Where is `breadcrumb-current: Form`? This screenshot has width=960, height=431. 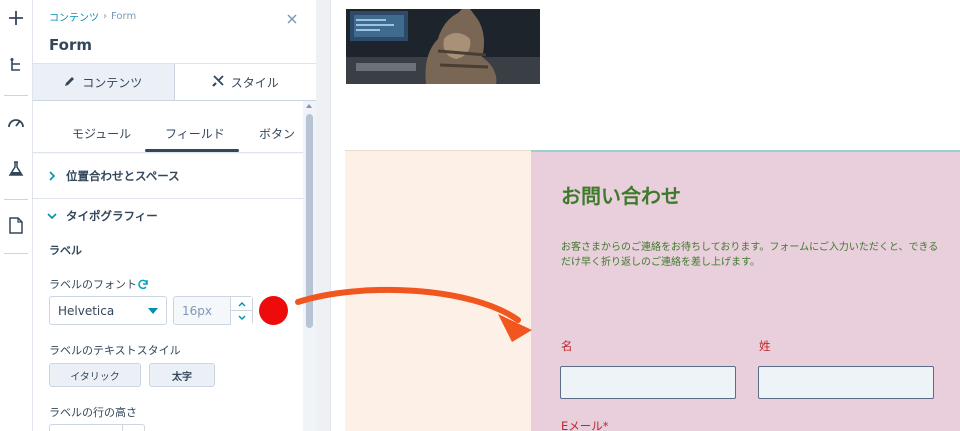 breadcrumb-current: Form is located at coordinates (124, 16).